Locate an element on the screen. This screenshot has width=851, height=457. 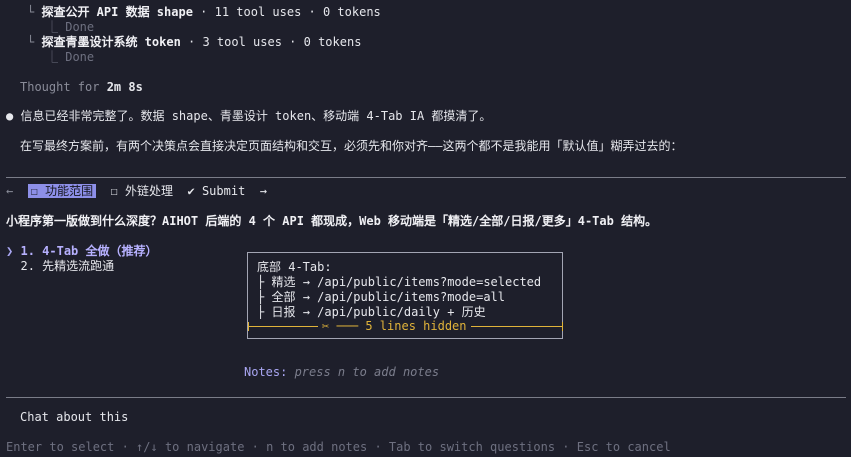
question-tabs: ← ☐ 功能范围 ☐ 外链处理 ✔ Submit → is located at coordinates (136, 191).